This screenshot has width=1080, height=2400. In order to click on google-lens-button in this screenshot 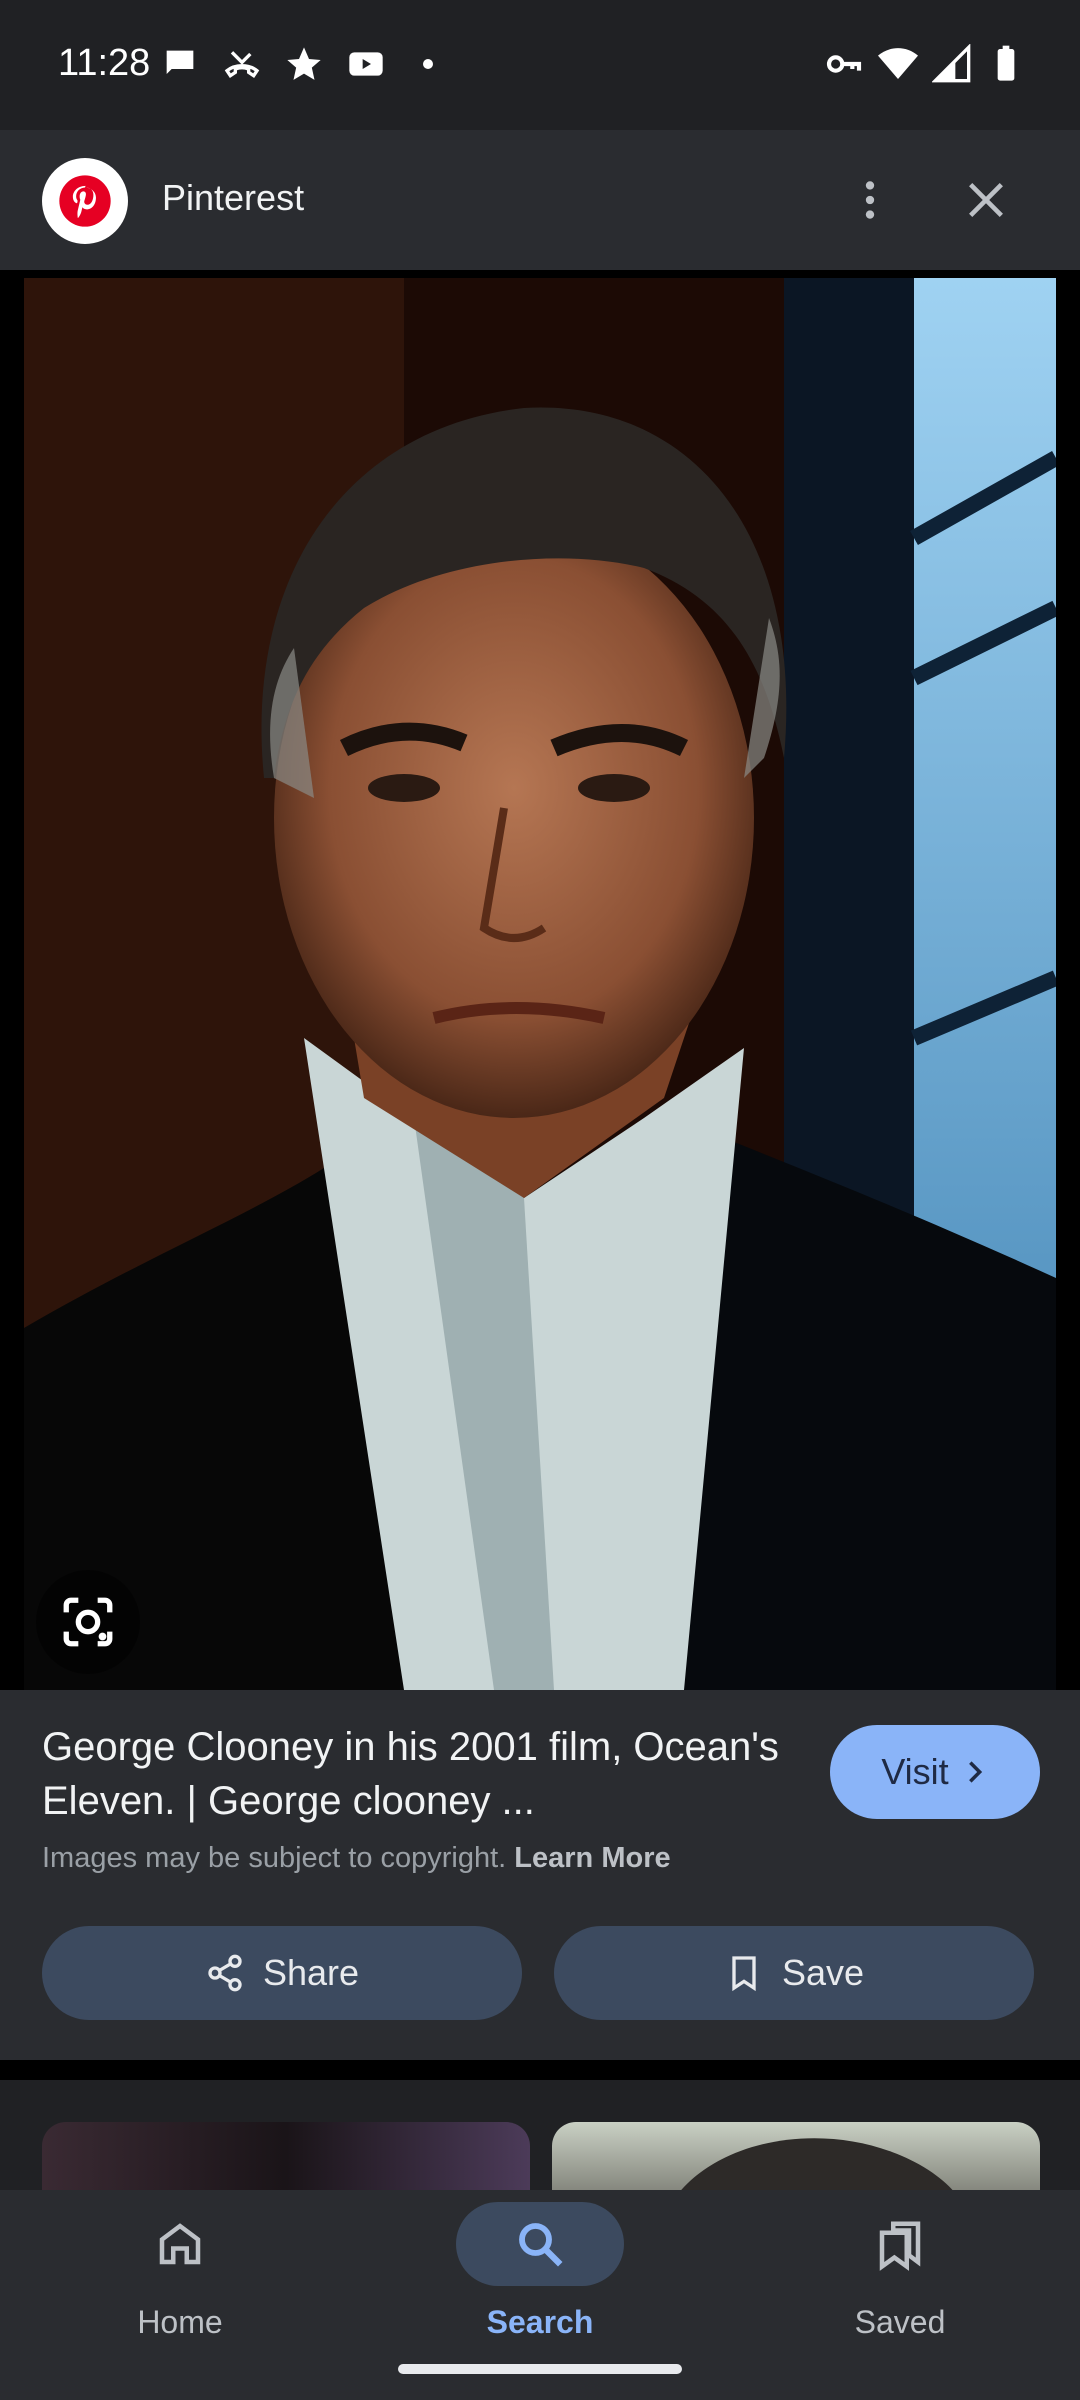, I will do `click(88, 1622)`.